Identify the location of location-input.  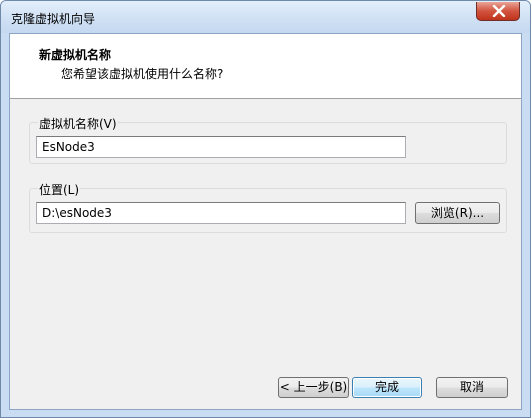
(221, 213).